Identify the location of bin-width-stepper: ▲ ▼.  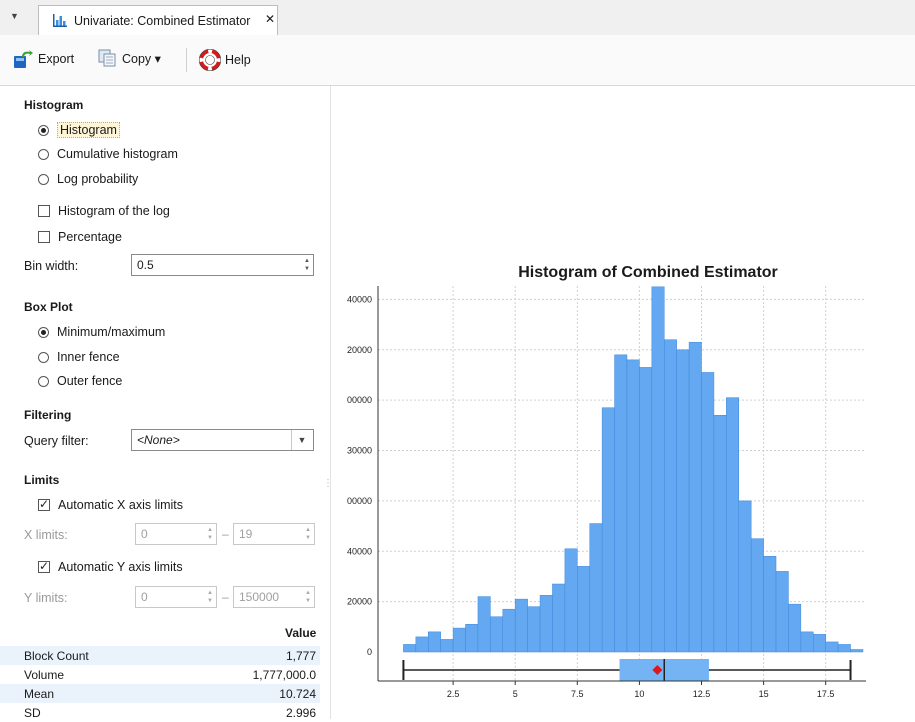
(307, 265).